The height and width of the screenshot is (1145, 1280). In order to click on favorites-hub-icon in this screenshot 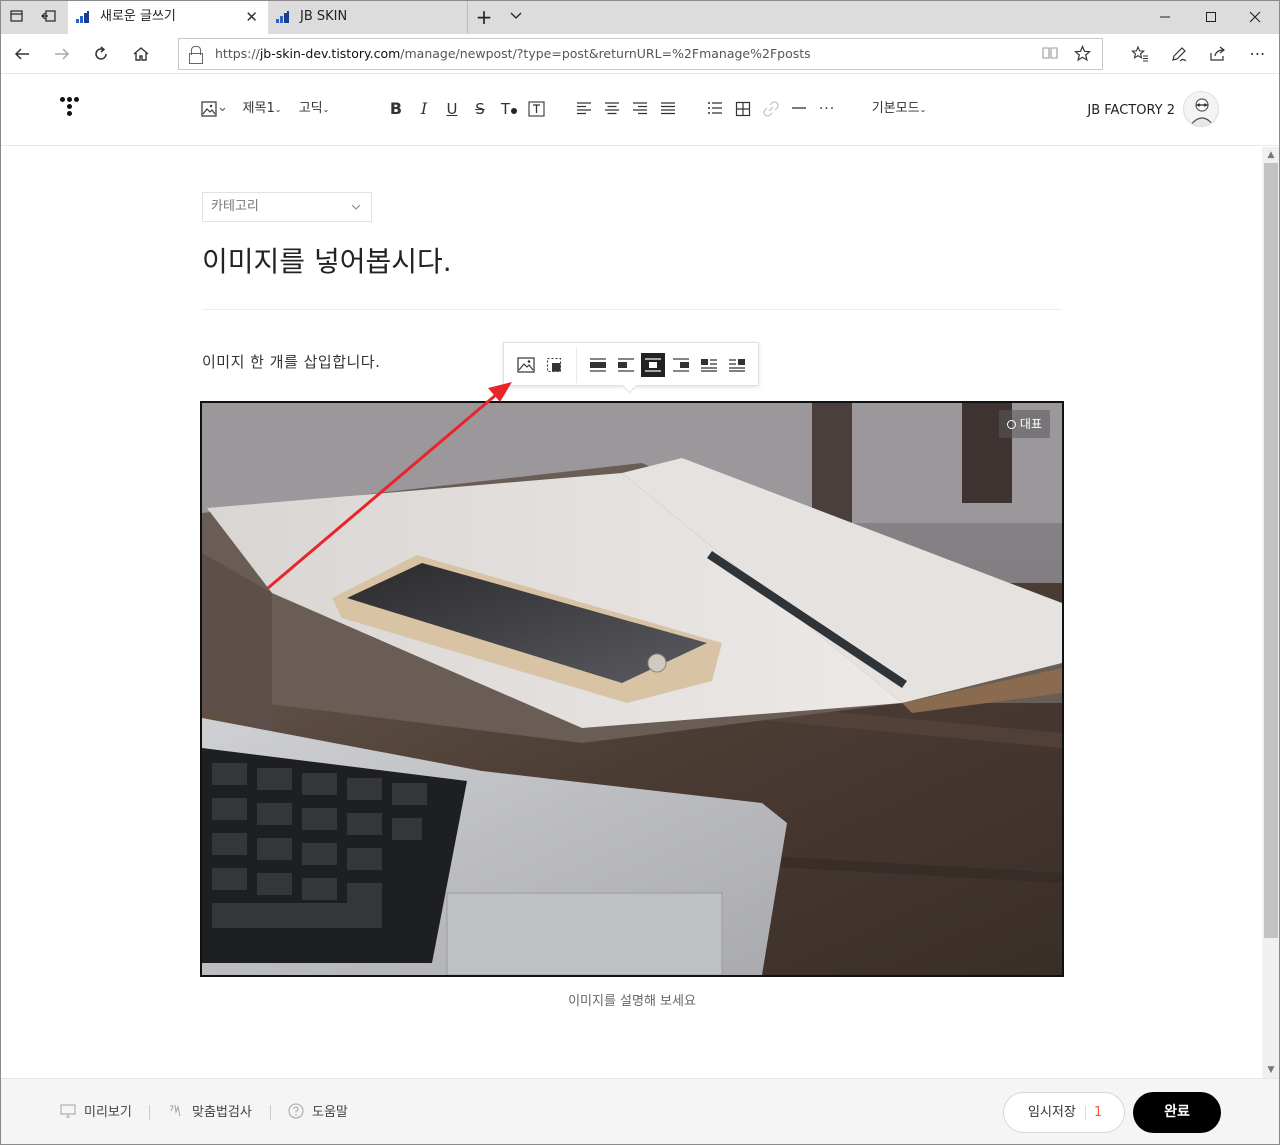, I will do `click(1140, 54)`.